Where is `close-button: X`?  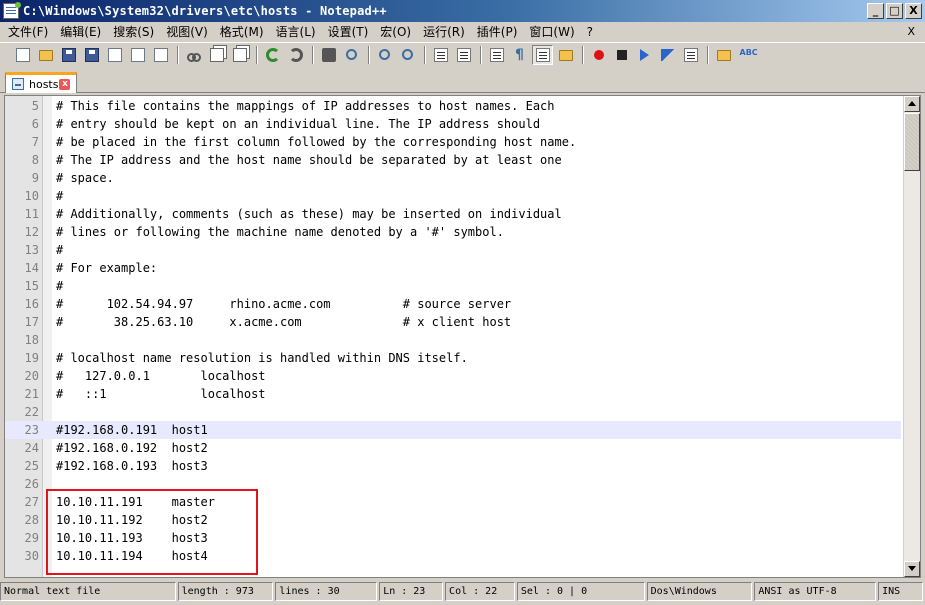
close-button: X is located at coordinates (913, 11).